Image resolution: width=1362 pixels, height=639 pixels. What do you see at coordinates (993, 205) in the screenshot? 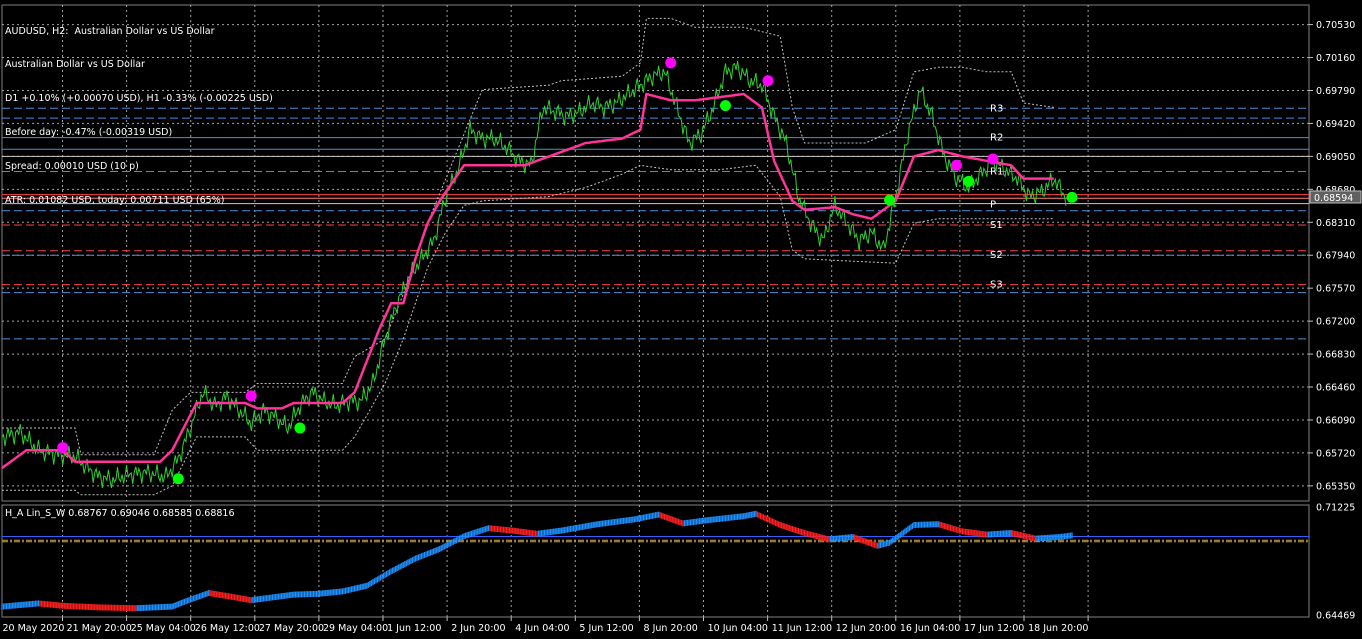
I see `level-label-p: P` at bounding box center [993, 205].